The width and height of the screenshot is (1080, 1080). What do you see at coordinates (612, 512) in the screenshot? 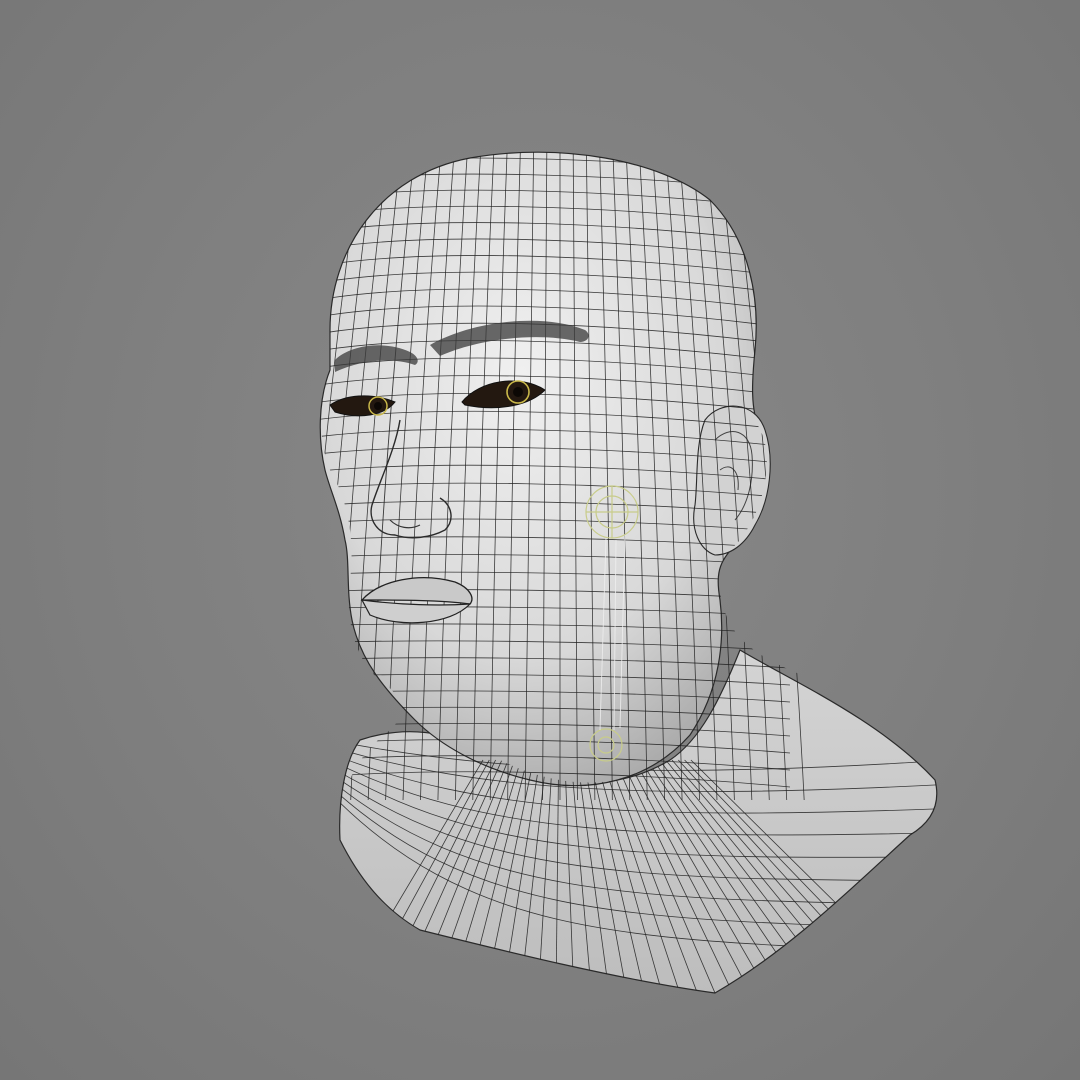
I see `rig-gizmo-cheek` at bounding box center [612, 512].